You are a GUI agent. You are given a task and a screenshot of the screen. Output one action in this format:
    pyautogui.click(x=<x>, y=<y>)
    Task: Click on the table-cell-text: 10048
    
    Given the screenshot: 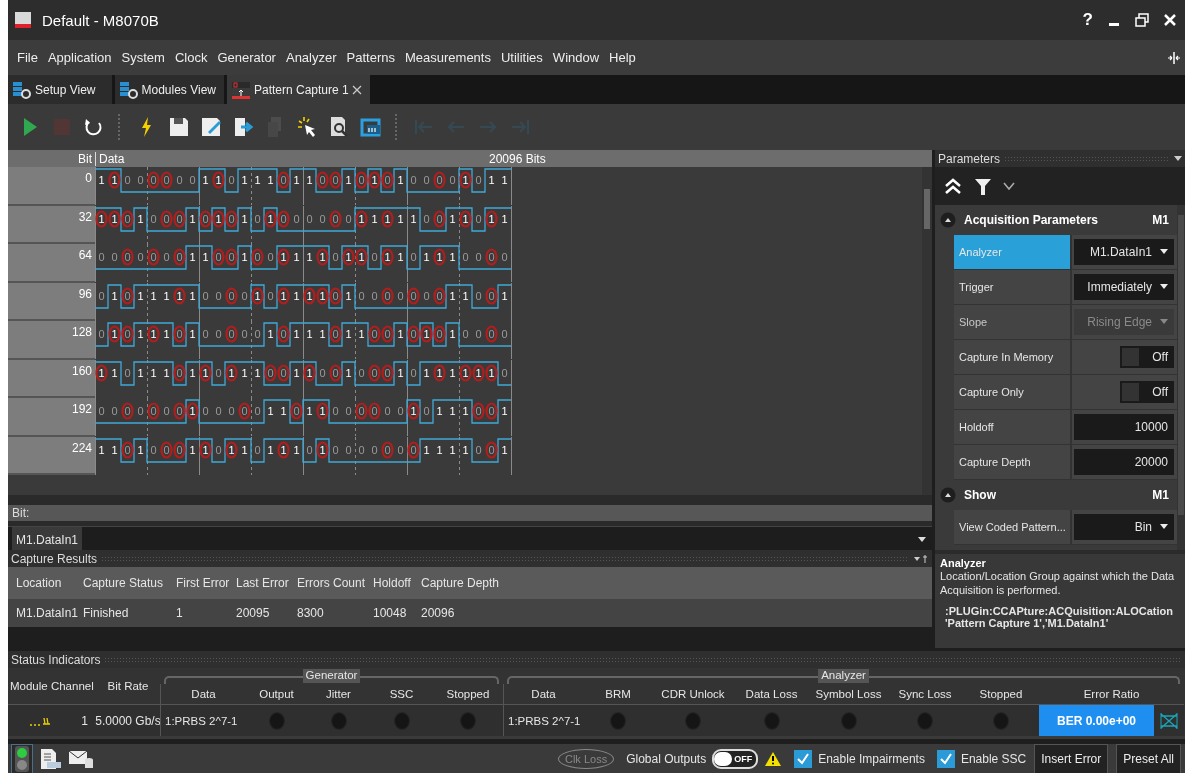 What is the action you would take?
    pyautogui.click(x=390, y=613)
    